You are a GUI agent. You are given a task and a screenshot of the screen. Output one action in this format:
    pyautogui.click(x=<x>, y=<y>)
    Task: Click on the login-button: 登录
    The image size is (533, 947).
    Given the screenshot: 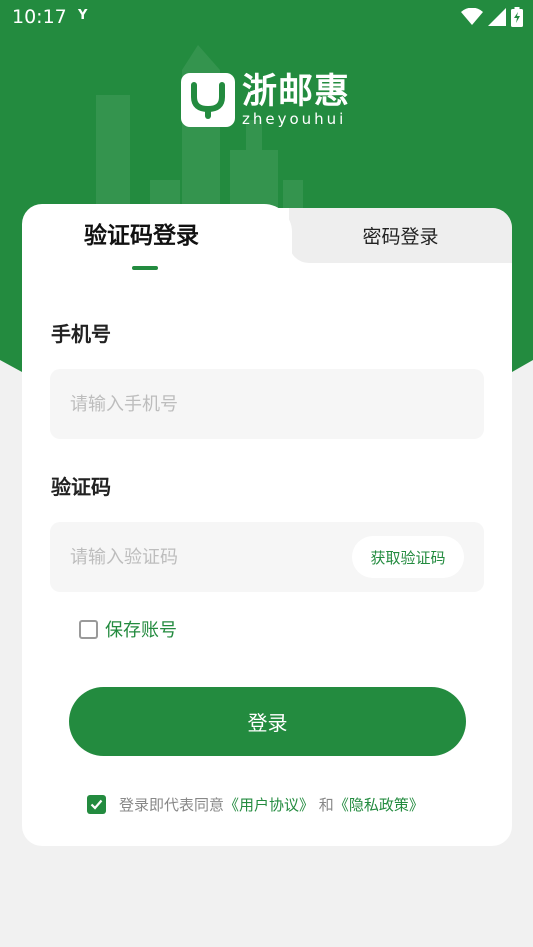 What is the action you would take?
    pyautogui.click(x=267, y=721)
    